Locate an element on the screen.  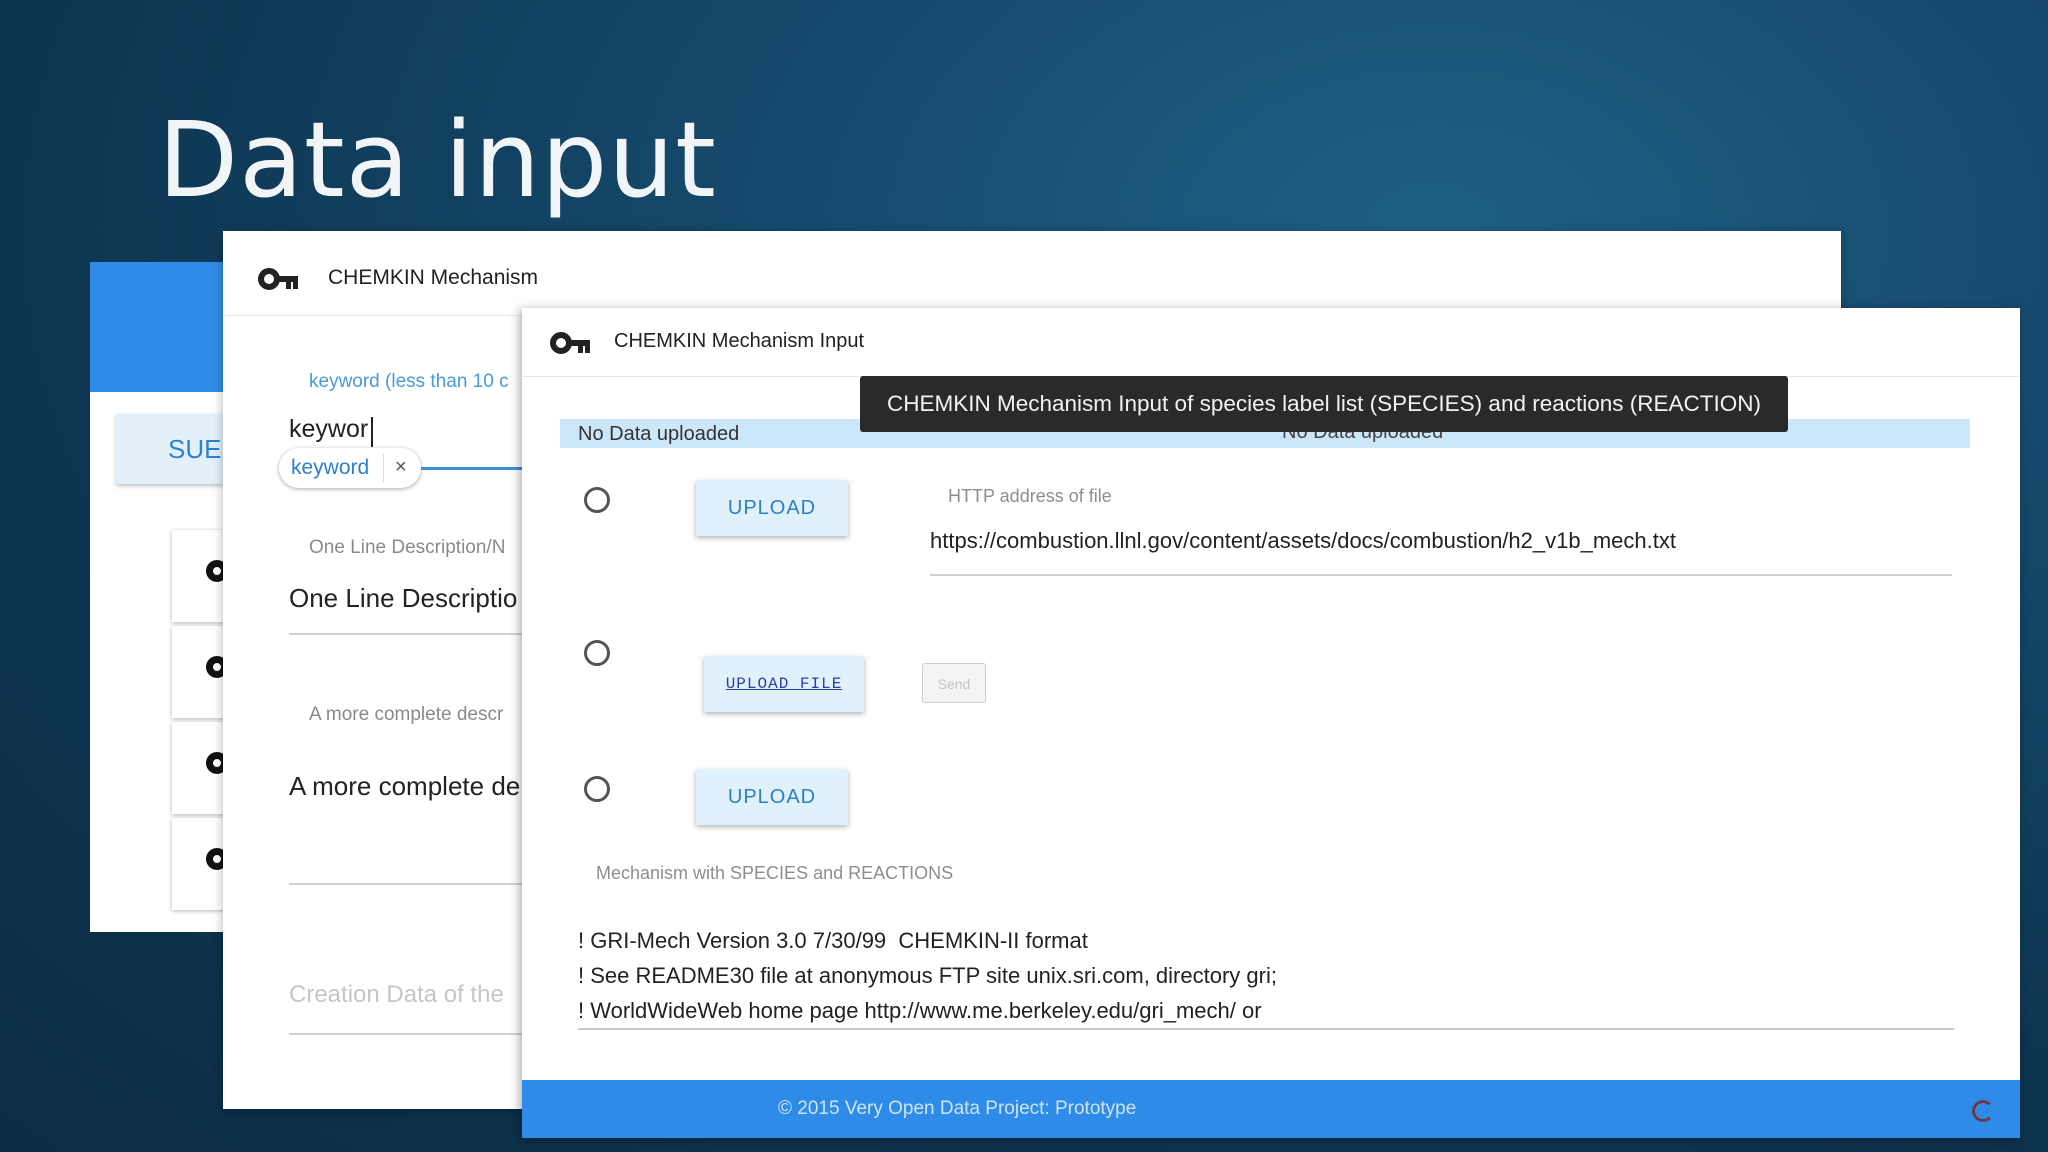
text-caret is located at coordinates (372, 432).